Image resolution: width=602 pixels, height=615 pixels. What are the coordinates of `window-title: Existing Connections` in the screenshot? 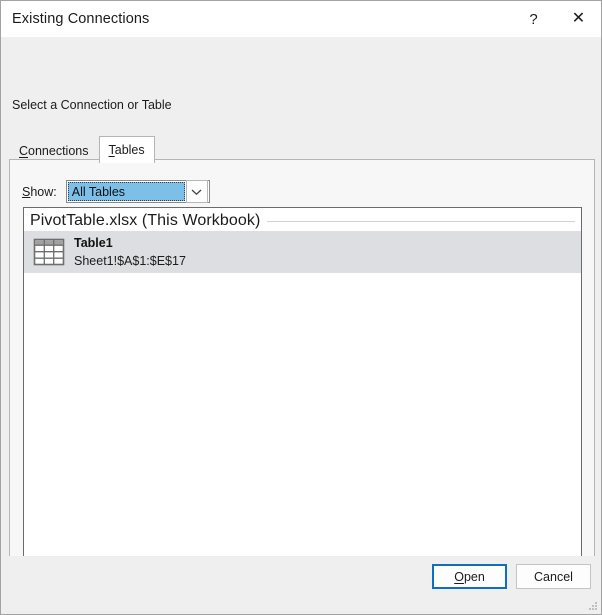 It's located at (81, 19).